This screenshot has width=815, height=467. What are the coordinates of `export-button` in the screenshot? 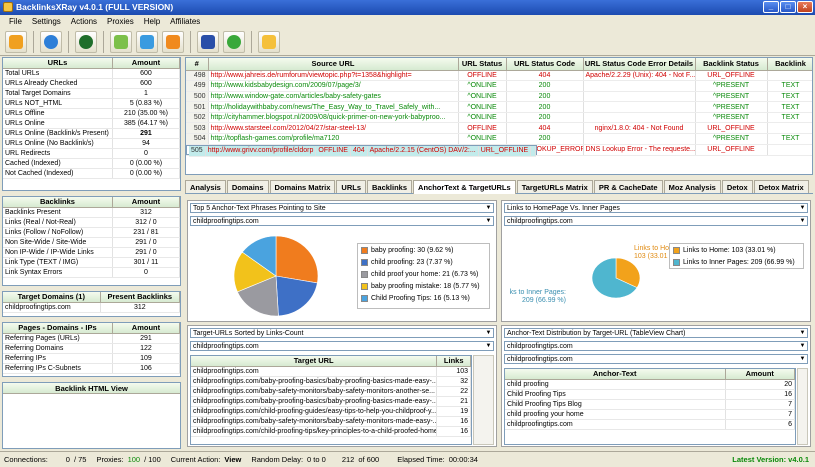 It's located at (121, 41).